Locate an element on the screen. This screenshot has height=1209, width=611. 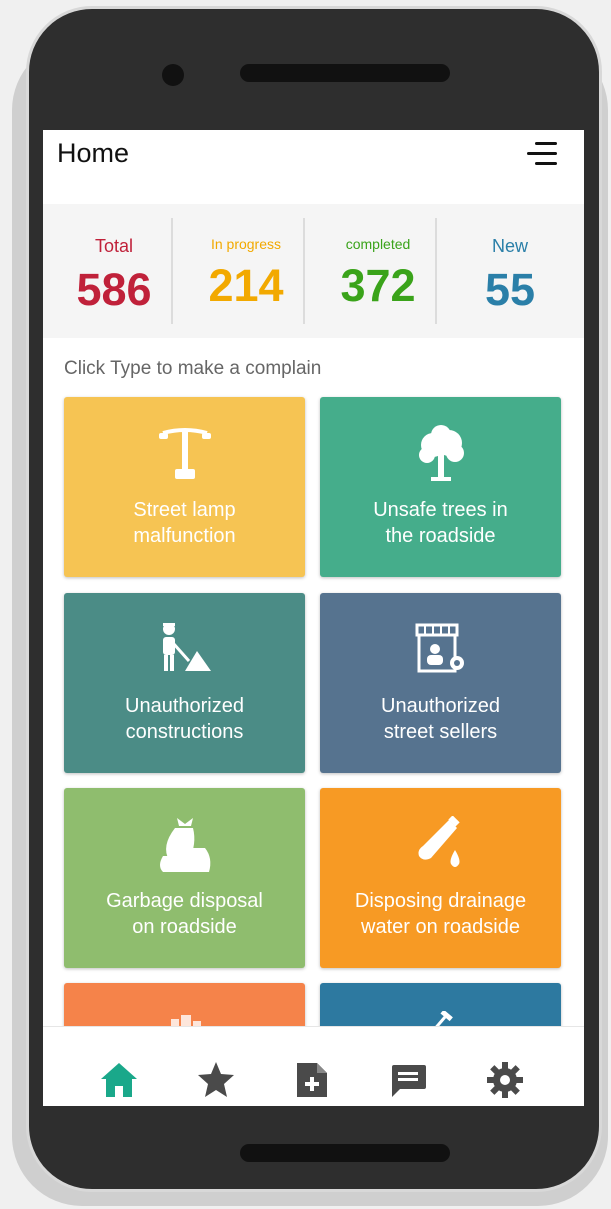
home-icon is located at coordinates (119, 1080).